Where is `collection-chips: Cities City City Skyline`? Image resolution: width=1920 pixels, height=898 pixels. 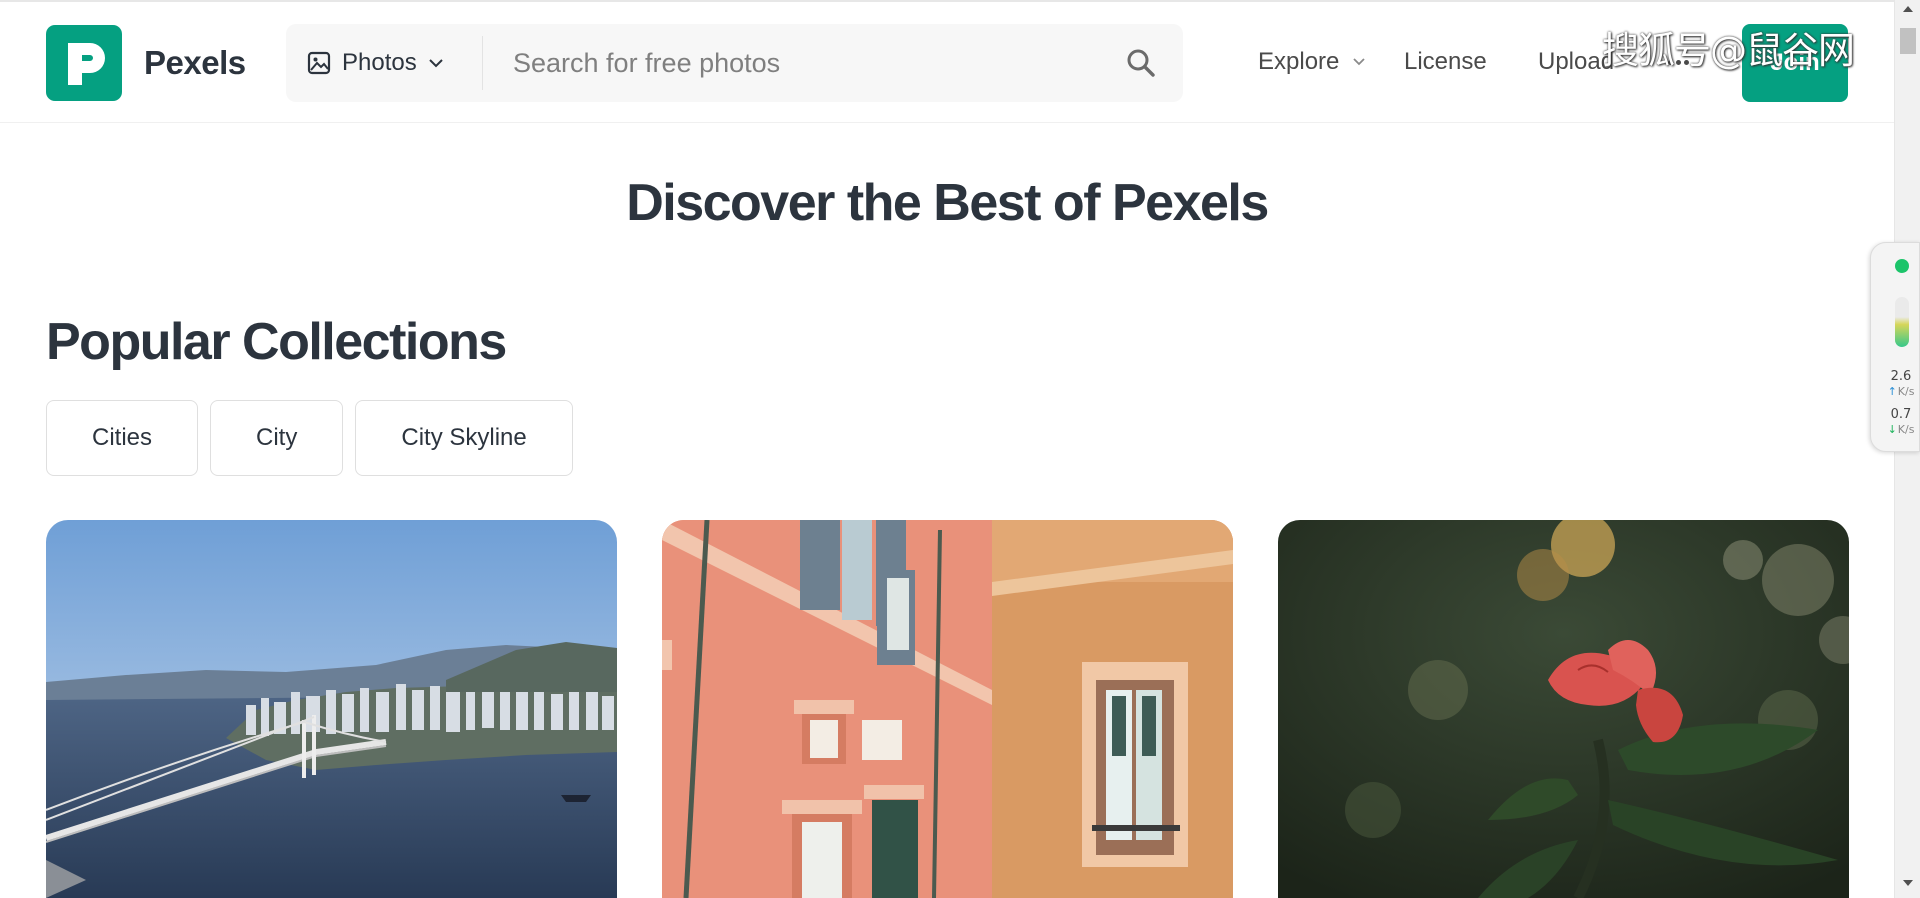
collection-chips: Cities City City Skyline is located at coordinates (309, 438).